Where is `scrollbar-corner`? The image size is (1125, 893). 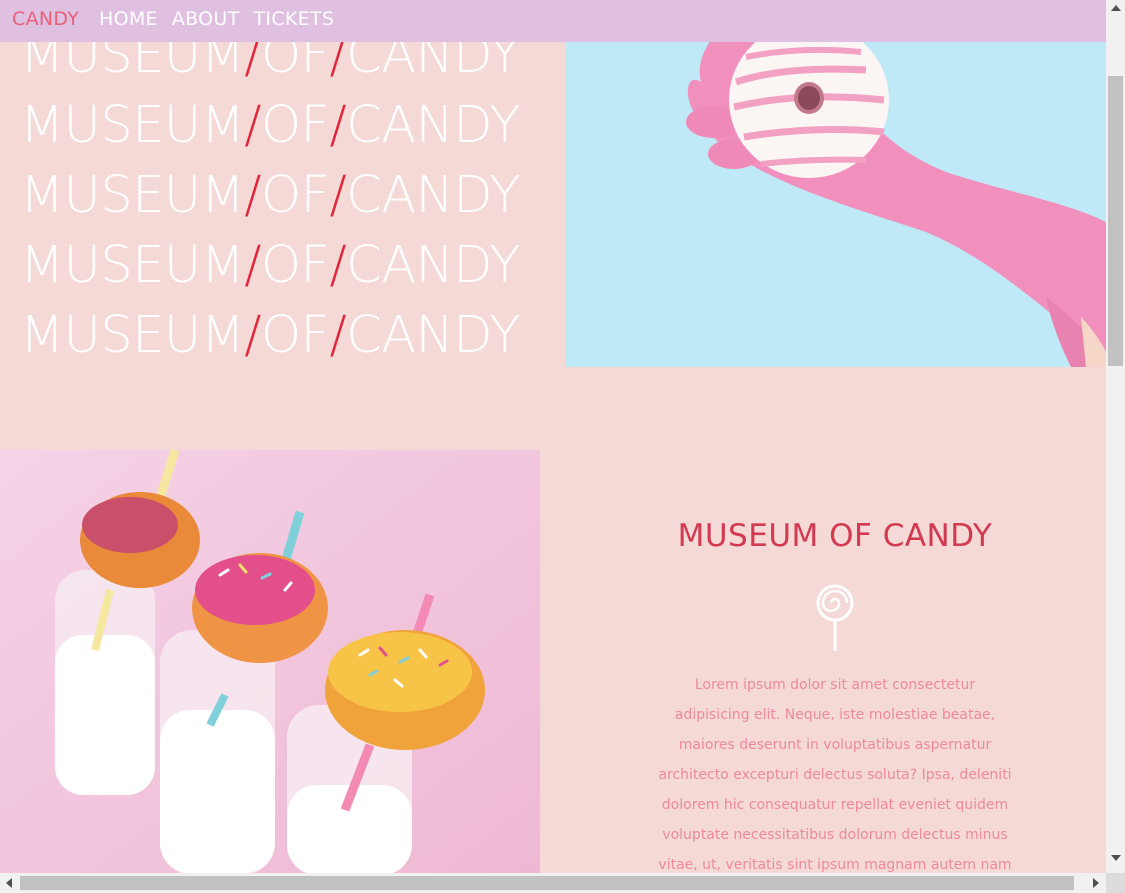 scrollbar-corner is located at coordinates (1115, 883).